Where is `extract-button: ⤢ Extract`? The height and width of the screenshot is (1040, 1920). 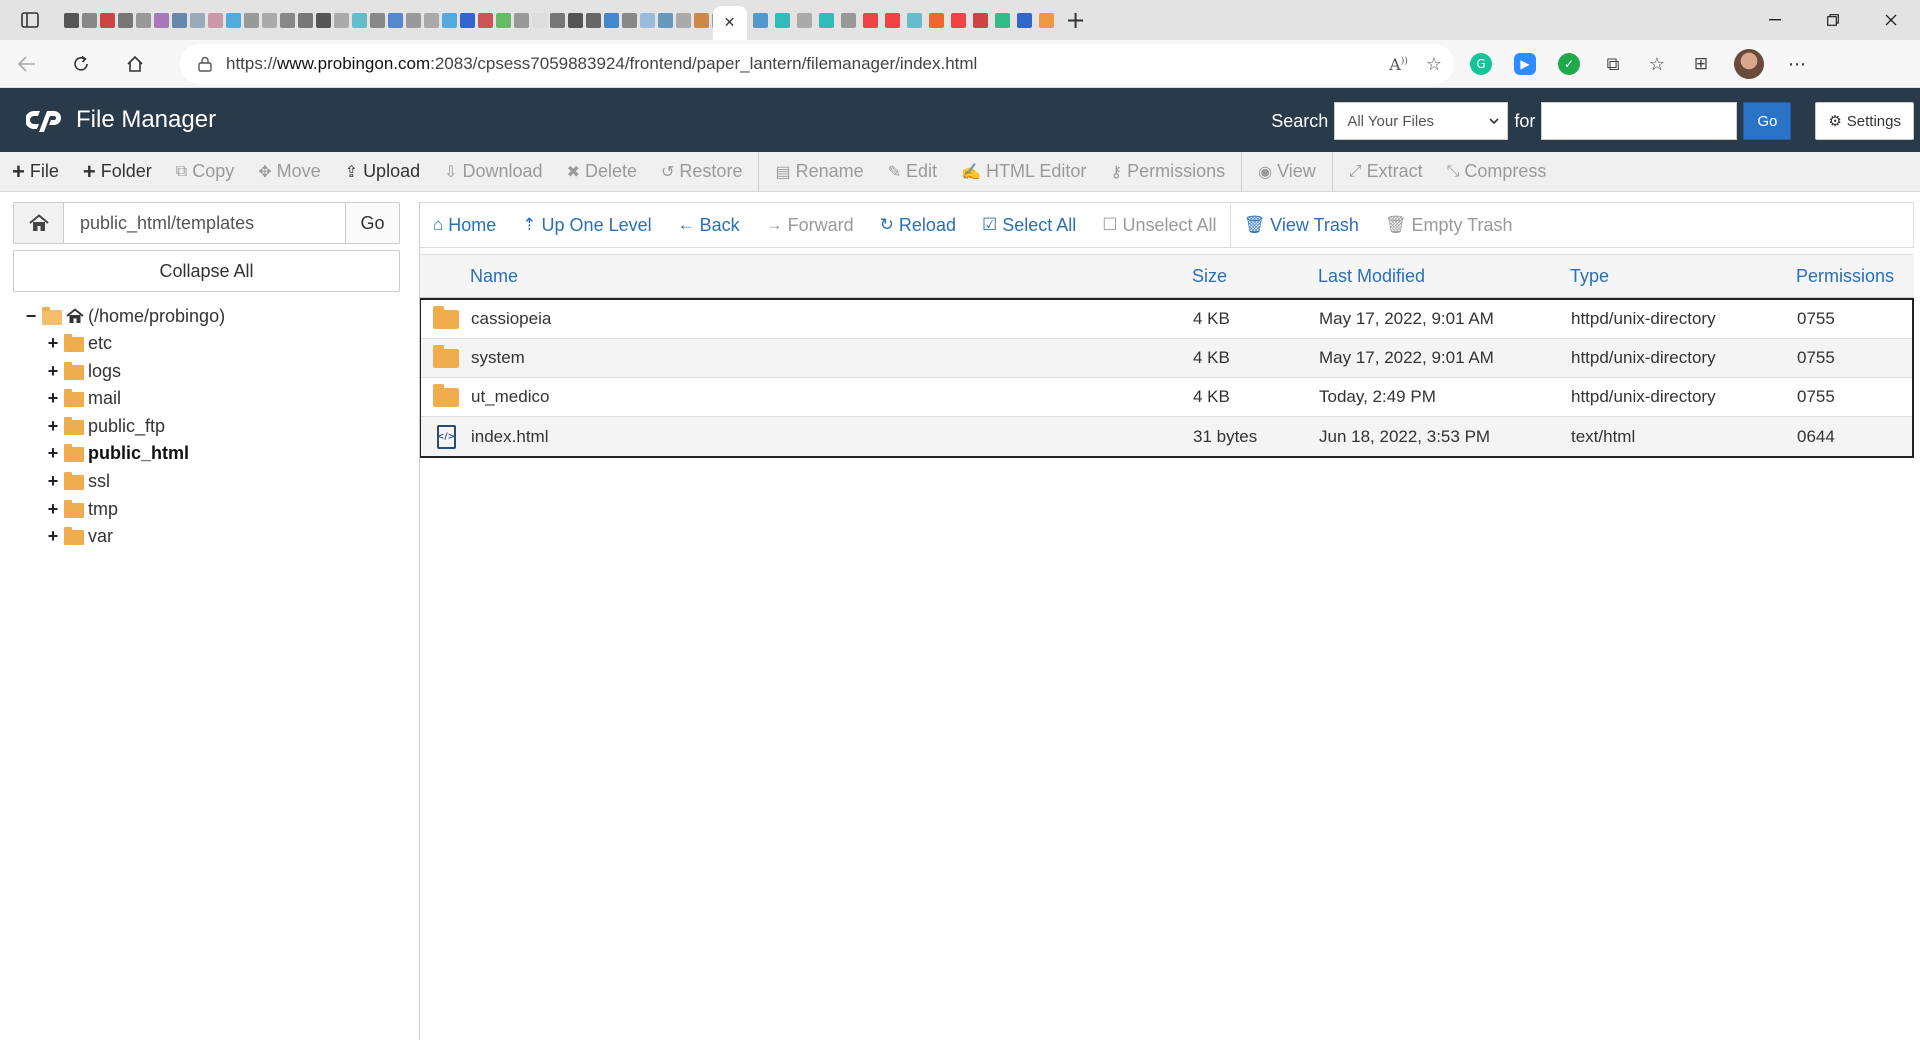
extract-button: ⤢ Extract is located at coordinates (1386, 172).